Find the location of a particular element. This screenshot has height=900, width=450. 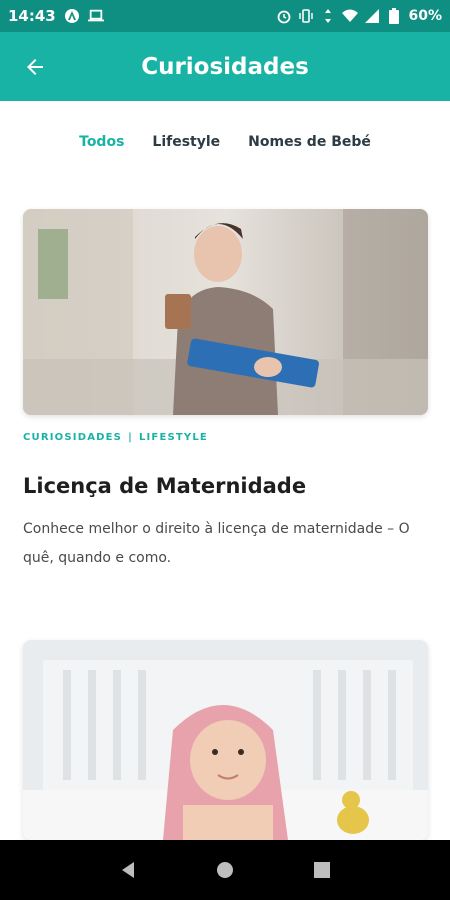

app-bar: Curiosidades is located at coordinates (225, 66).